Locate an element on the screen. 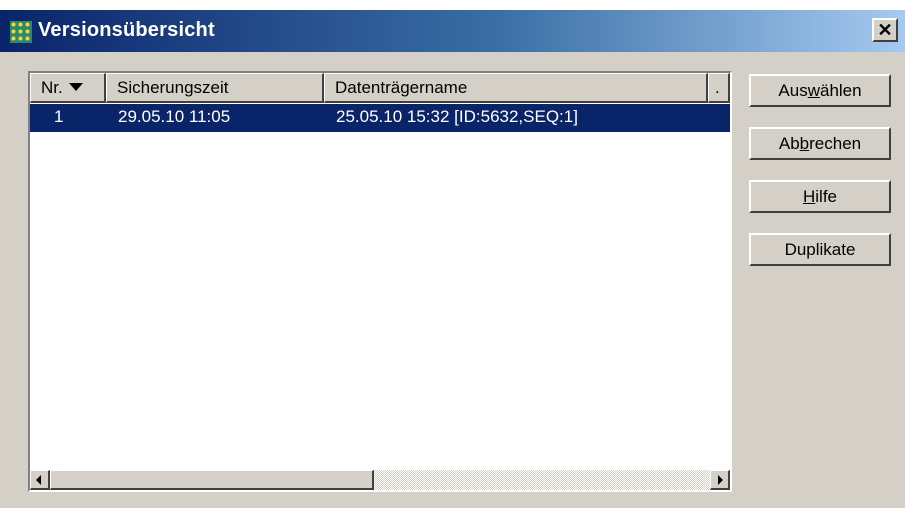  horizontal-scrollbar is located at coordinates (380, 480).